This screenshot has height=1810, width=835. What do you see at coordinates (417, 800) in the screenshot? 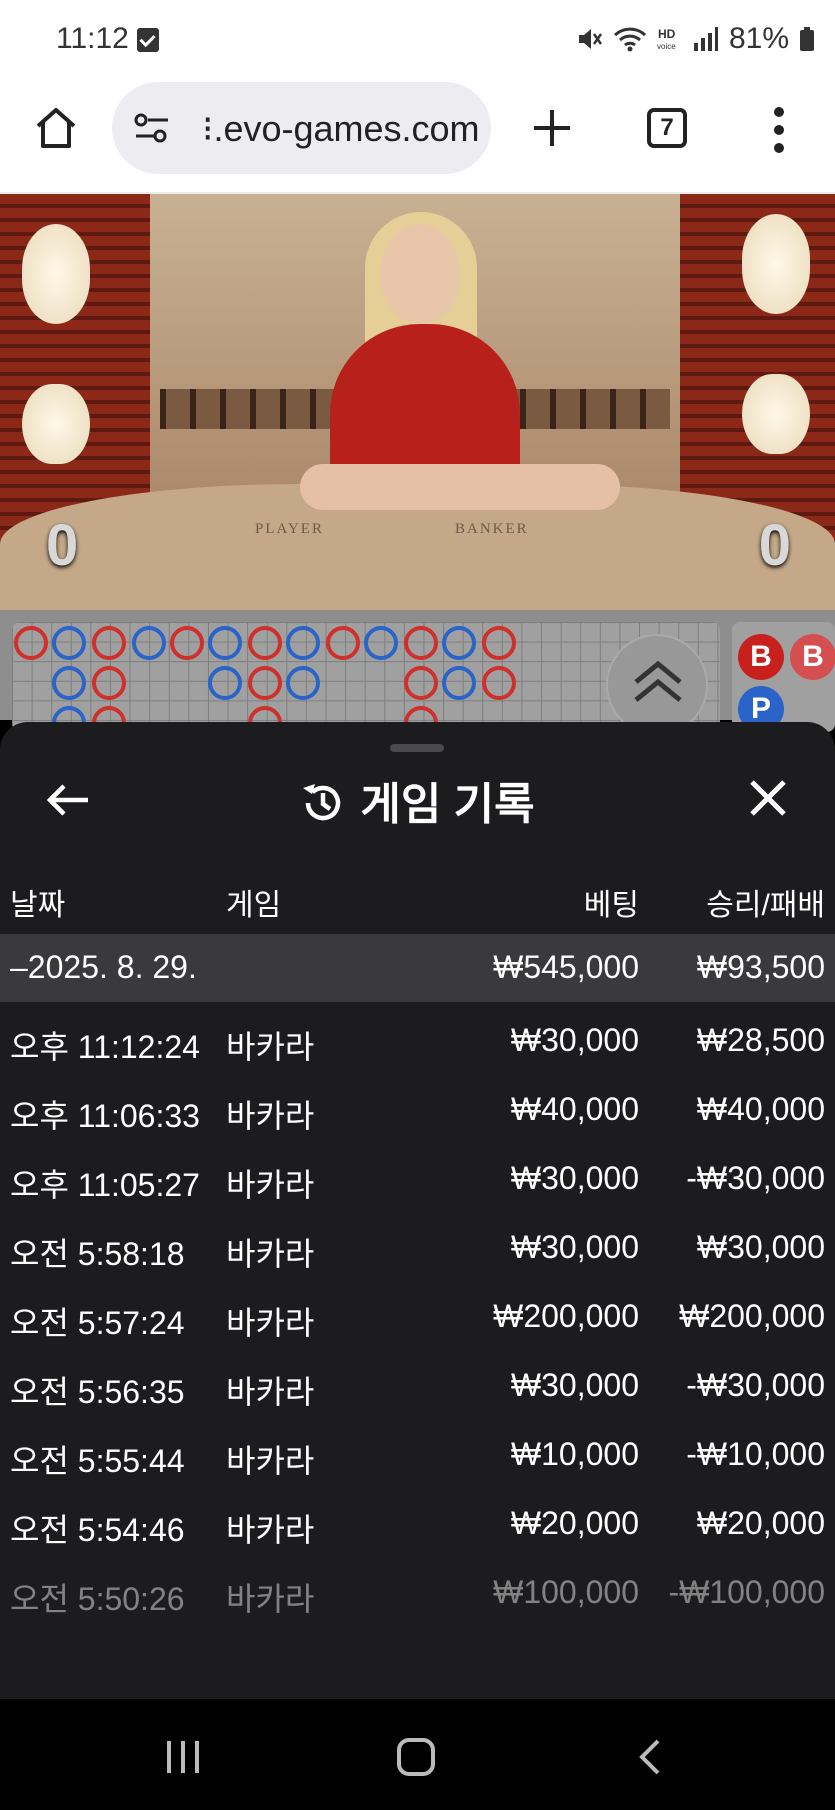
I see `panel-title: 게임 기록` at bounding box center [417, 800].